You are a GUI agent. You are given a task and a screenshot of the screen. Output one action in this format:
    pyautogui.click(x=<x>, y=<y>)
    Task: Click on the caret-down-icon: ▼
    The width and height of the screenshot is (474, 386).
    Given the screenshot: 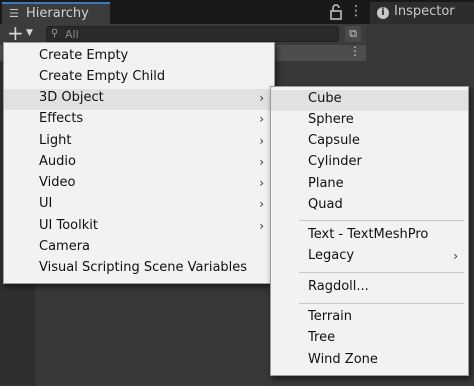 What is the action you would take?
    pyautogui.click(x=29, y=33)
    